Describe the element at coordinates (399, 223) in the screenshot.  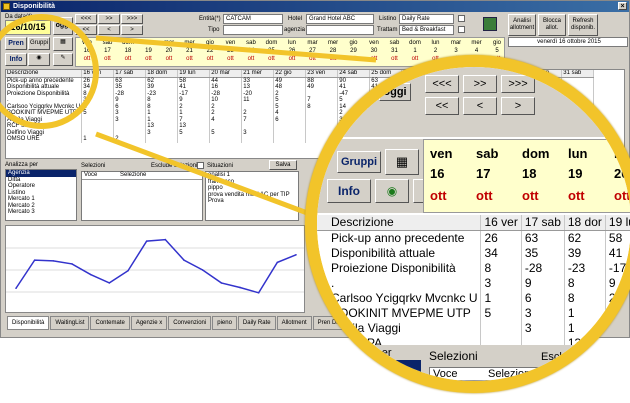
I see `mag-header-cell: Descrizione` at that location.